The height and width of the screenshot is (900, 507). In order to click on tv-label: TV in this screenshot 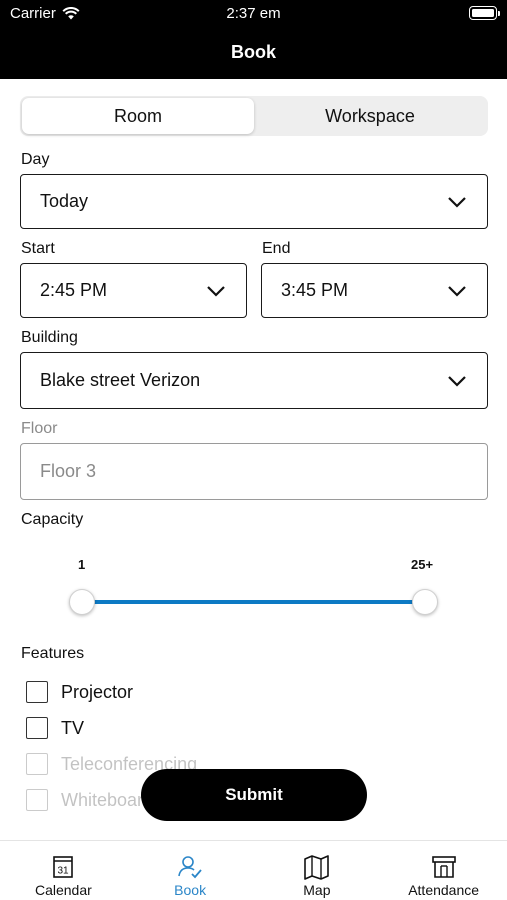, I will do `click(73, 727)`.